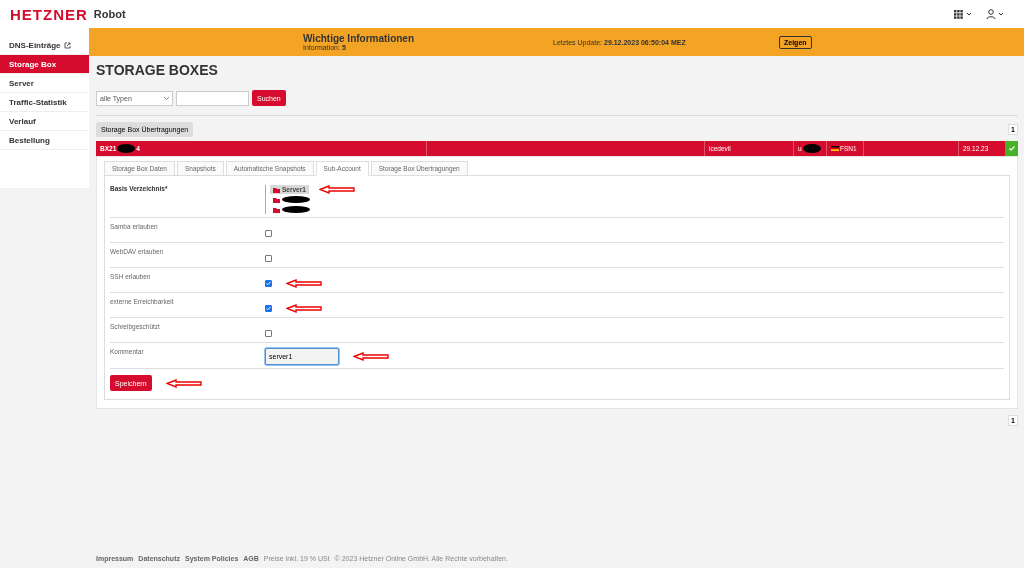  Describe the element at coordinates (157, 70) in the screenshot. I see `page-title: STORAGE BOXES` at that location.